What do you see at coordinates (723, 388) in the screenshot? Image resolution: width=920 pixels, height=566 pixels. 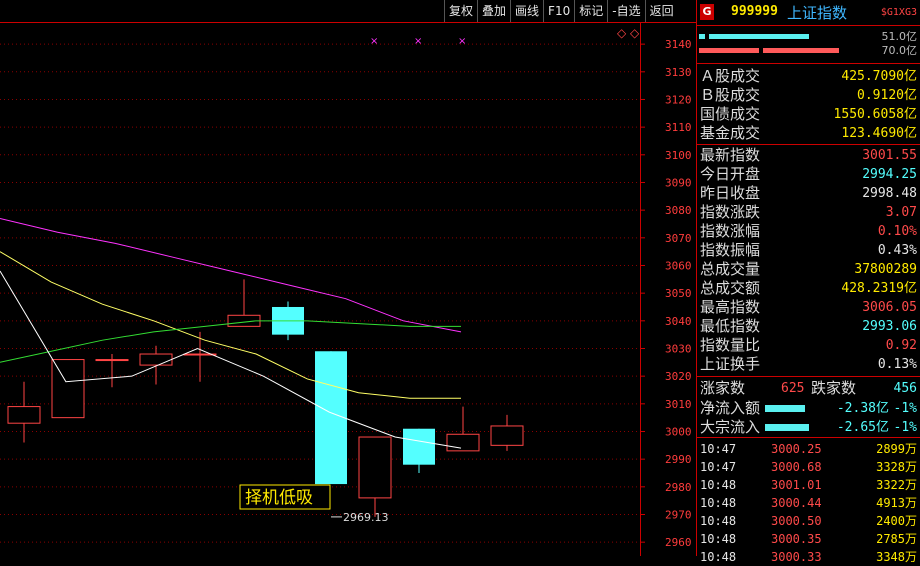 I see `up-count-label: 涨家数` at bounding box center [723, 388].